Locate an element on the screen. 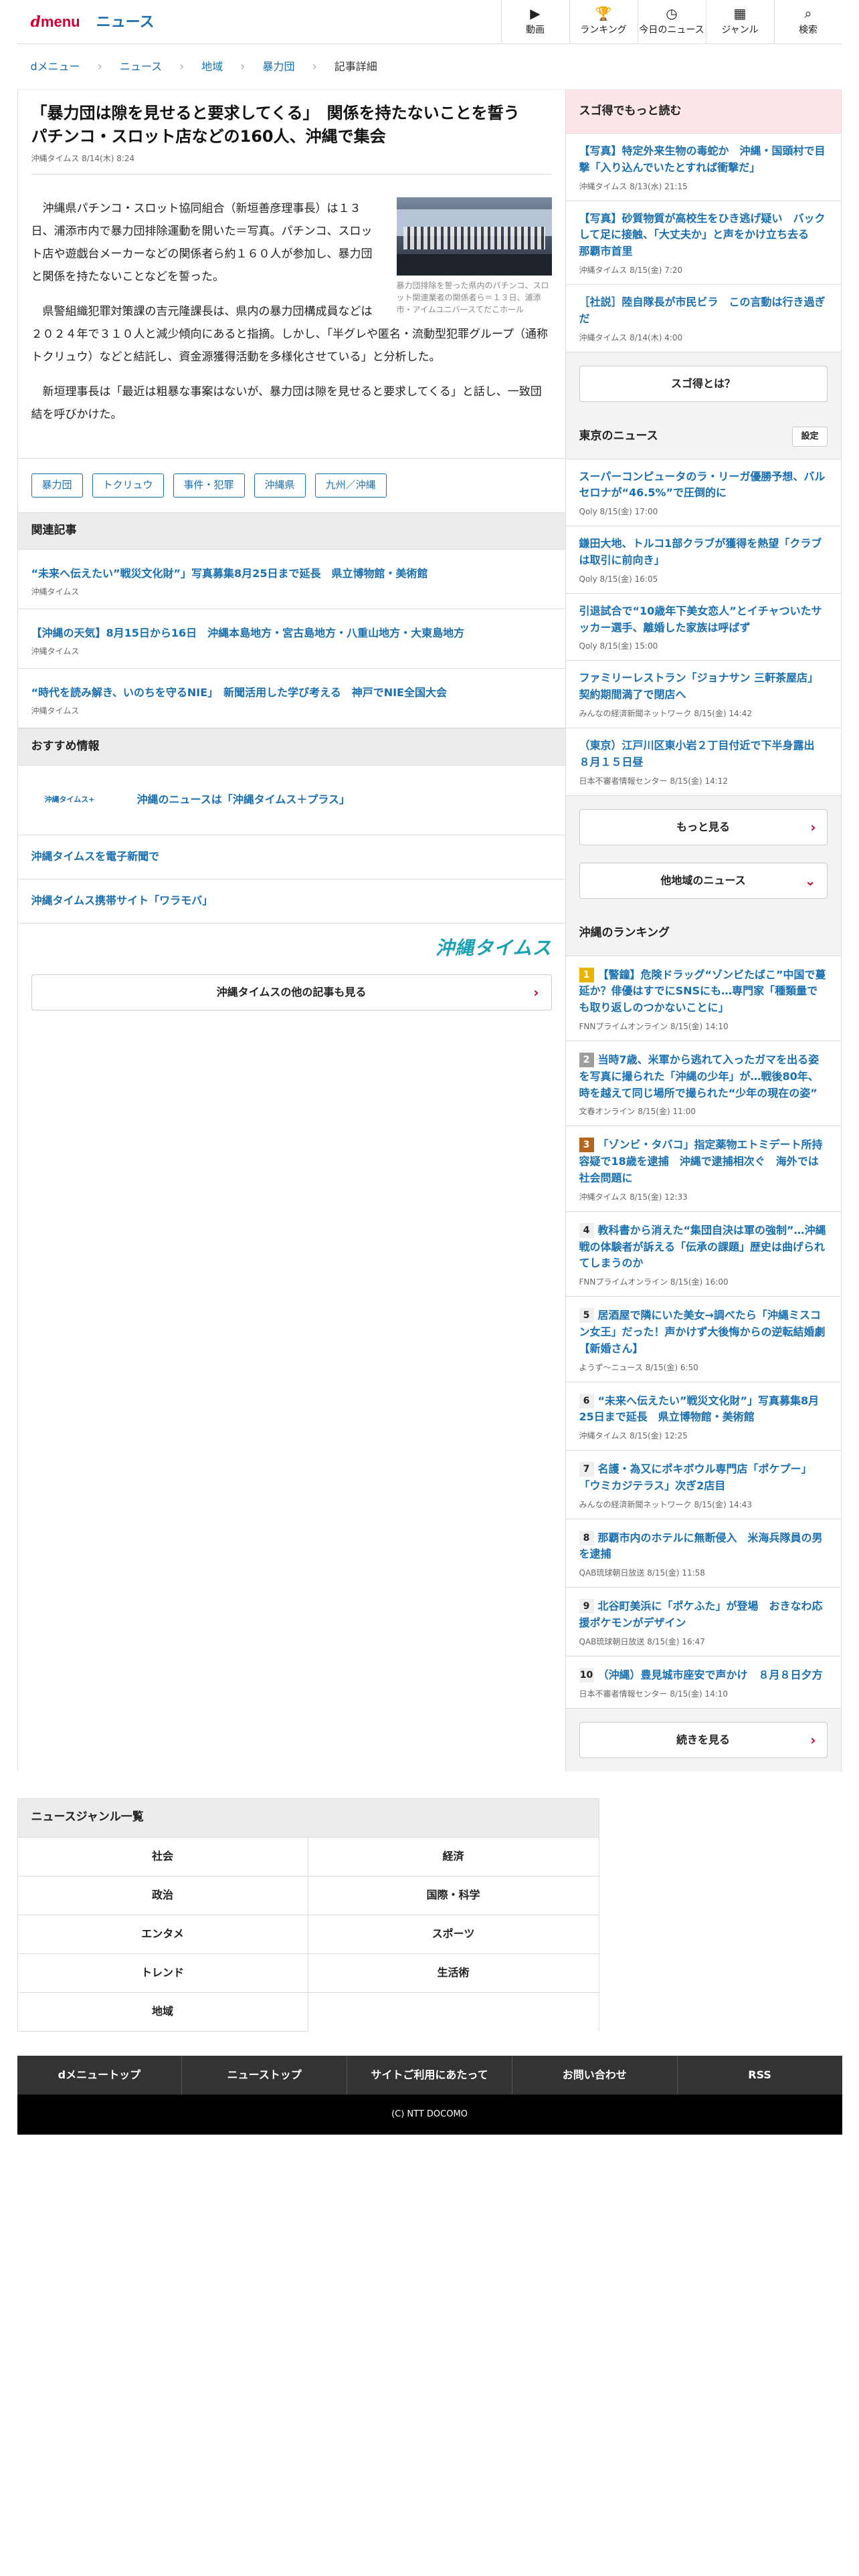 The width and height of the screenshot is (859, 2576). genre-economy: 経済 is located at coordinates (454, 1857).